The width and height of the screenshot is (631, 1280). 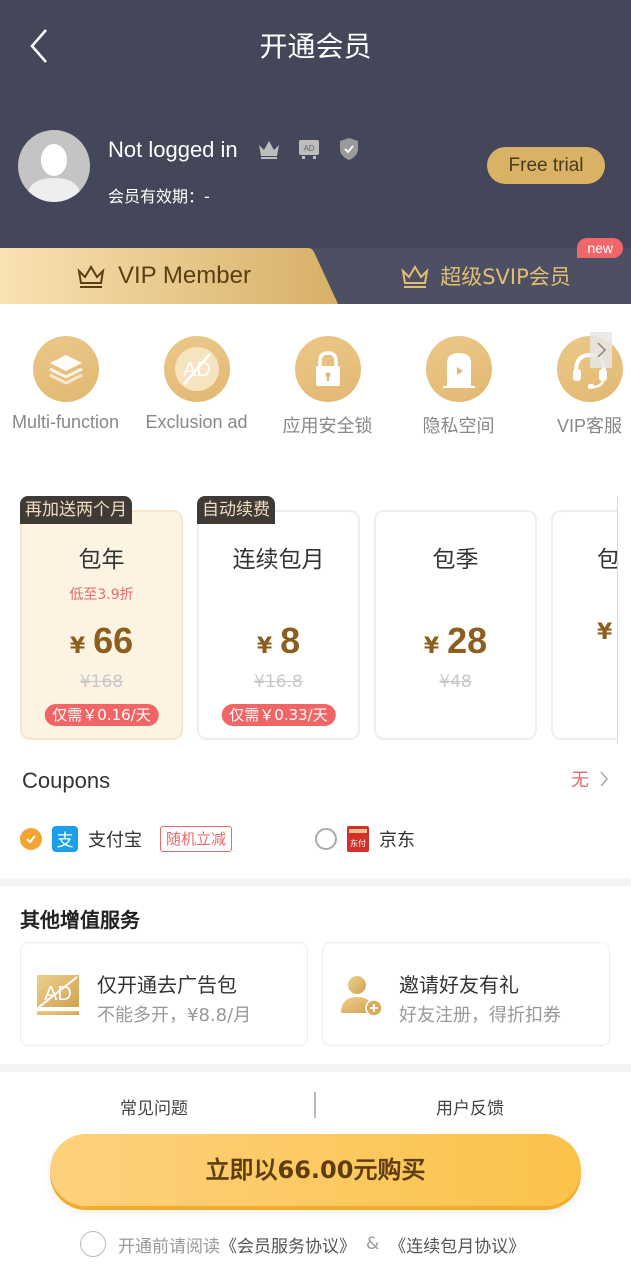 I want to click on price-amount: 8, so click(x=290, y=640).